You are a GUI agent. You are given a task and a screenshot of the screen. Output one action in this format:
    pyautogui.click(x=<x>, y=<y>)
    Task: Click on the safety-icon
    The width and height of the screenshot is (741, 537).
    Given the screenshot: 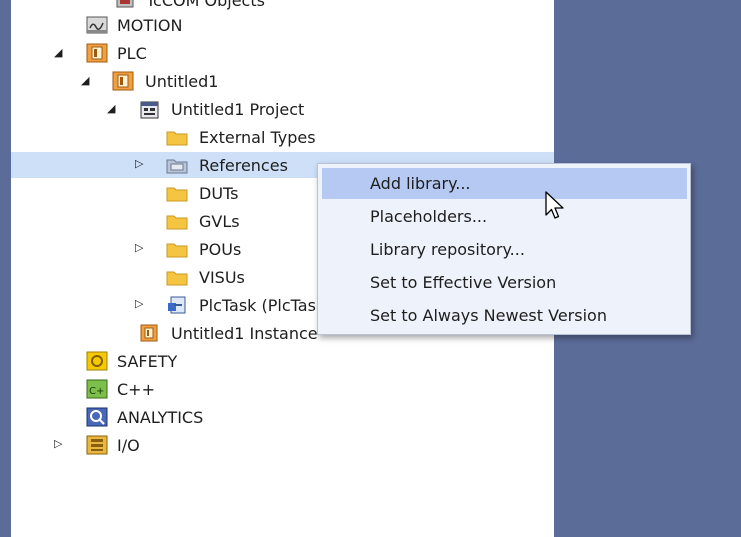 What is the action you would take?
    pyautogui.click(x=97, y=361)
    